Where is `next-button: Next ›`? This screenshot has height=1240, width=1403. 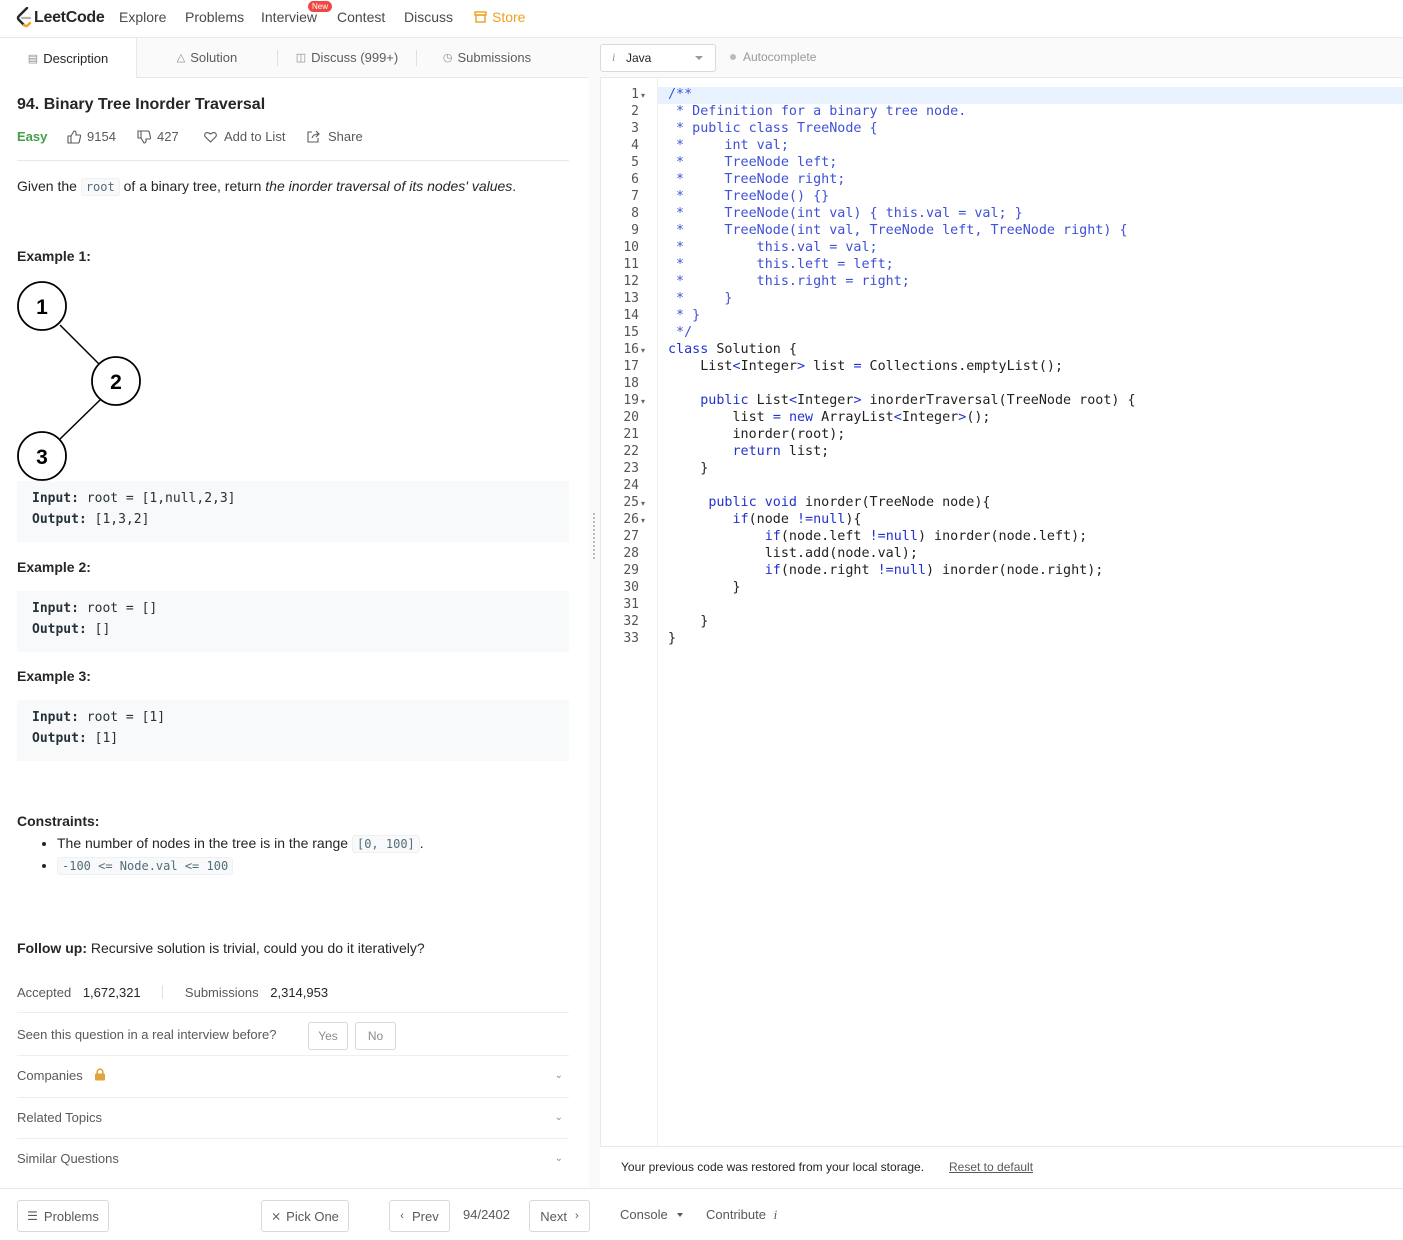
next-button: Next › is located at coordinates (559, 1216).